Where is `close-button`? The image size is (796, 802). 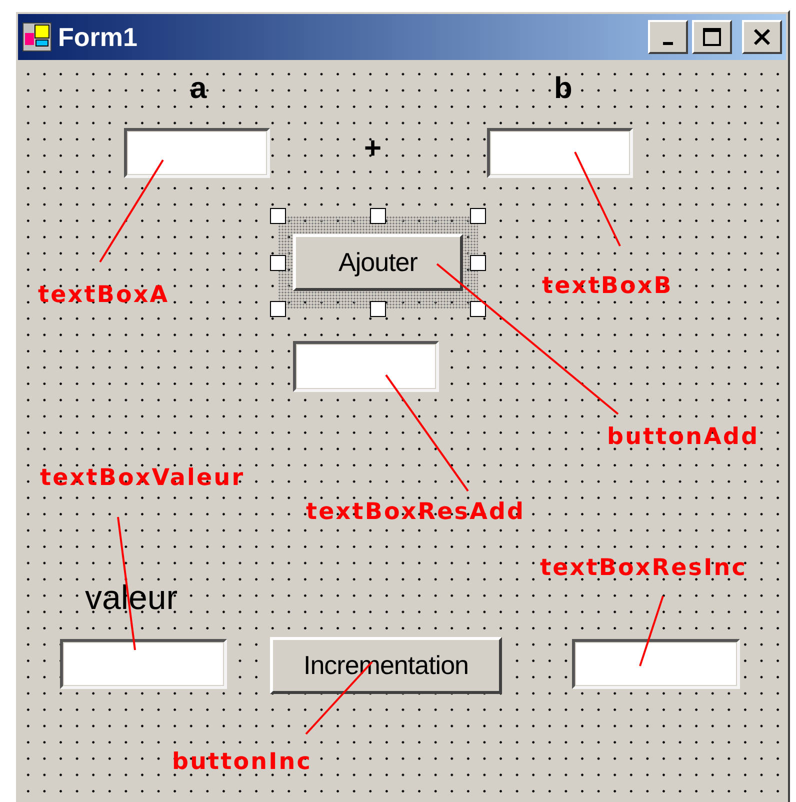 close-button is located at coordinates (762, 37).